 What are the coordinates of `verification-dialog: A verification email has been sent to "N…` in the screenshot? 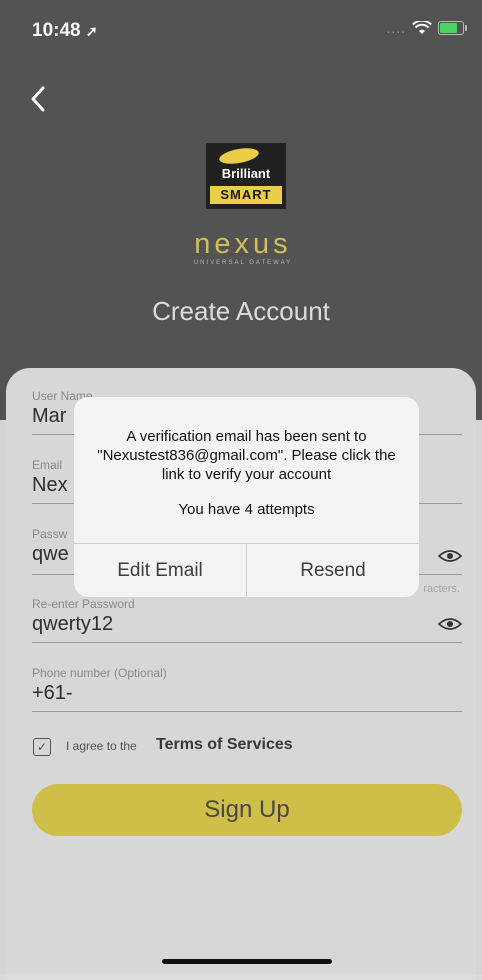 It's located at (246, 497).